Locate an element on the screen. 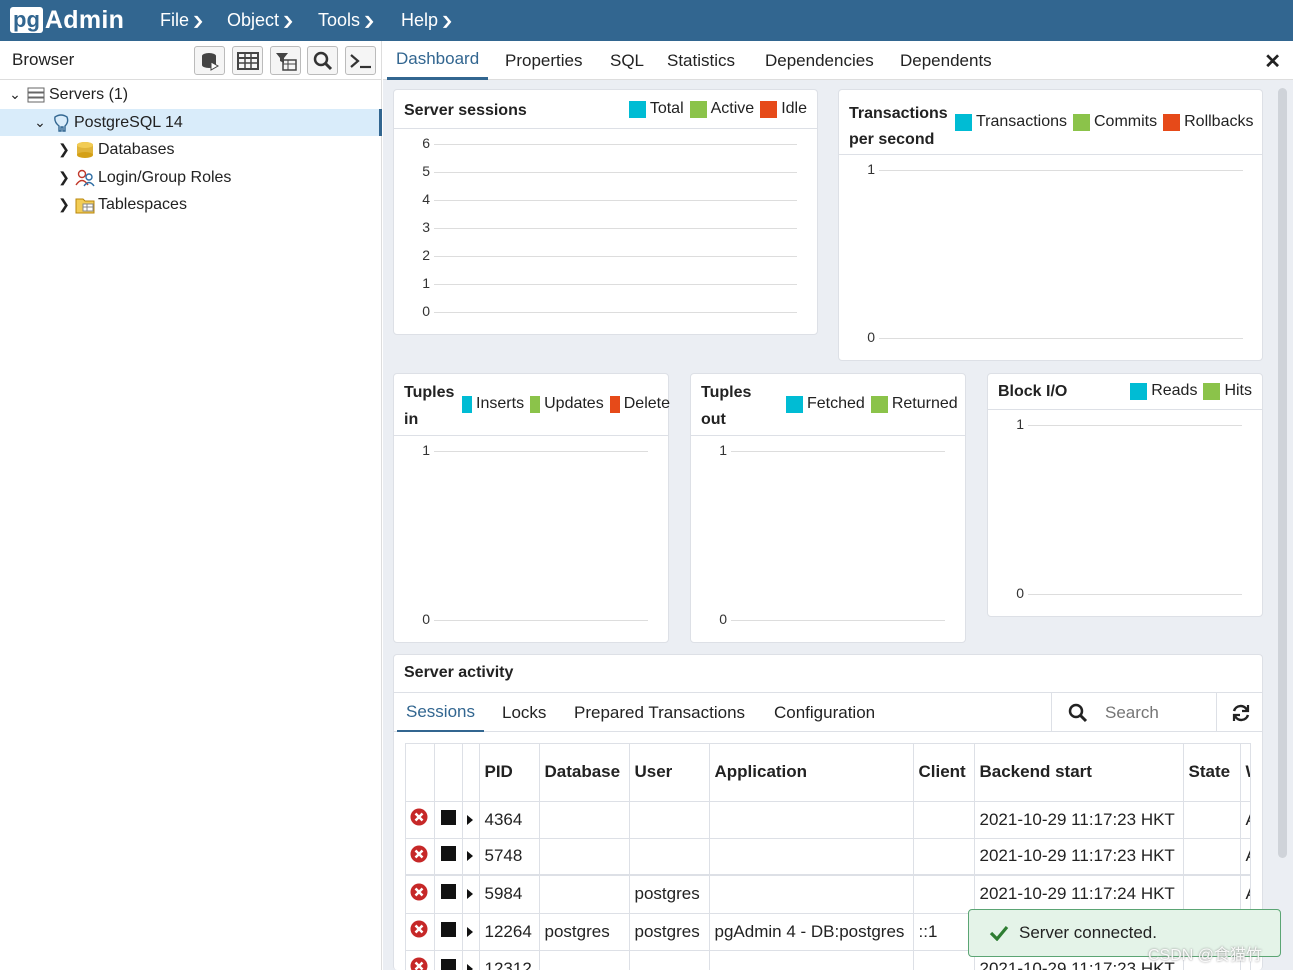 The image size is (1293, 970). search-objects-button is located at coordinates (322, 60).